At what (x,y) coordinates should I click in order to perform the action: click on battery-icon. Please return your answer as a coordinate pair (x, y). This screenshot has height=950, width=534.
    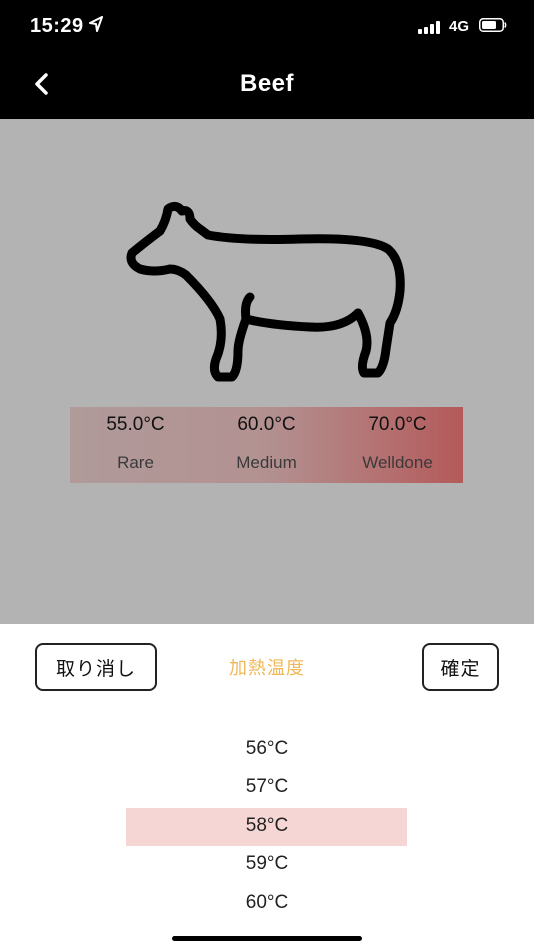
    Looking at the image, I should click on (493, 25).